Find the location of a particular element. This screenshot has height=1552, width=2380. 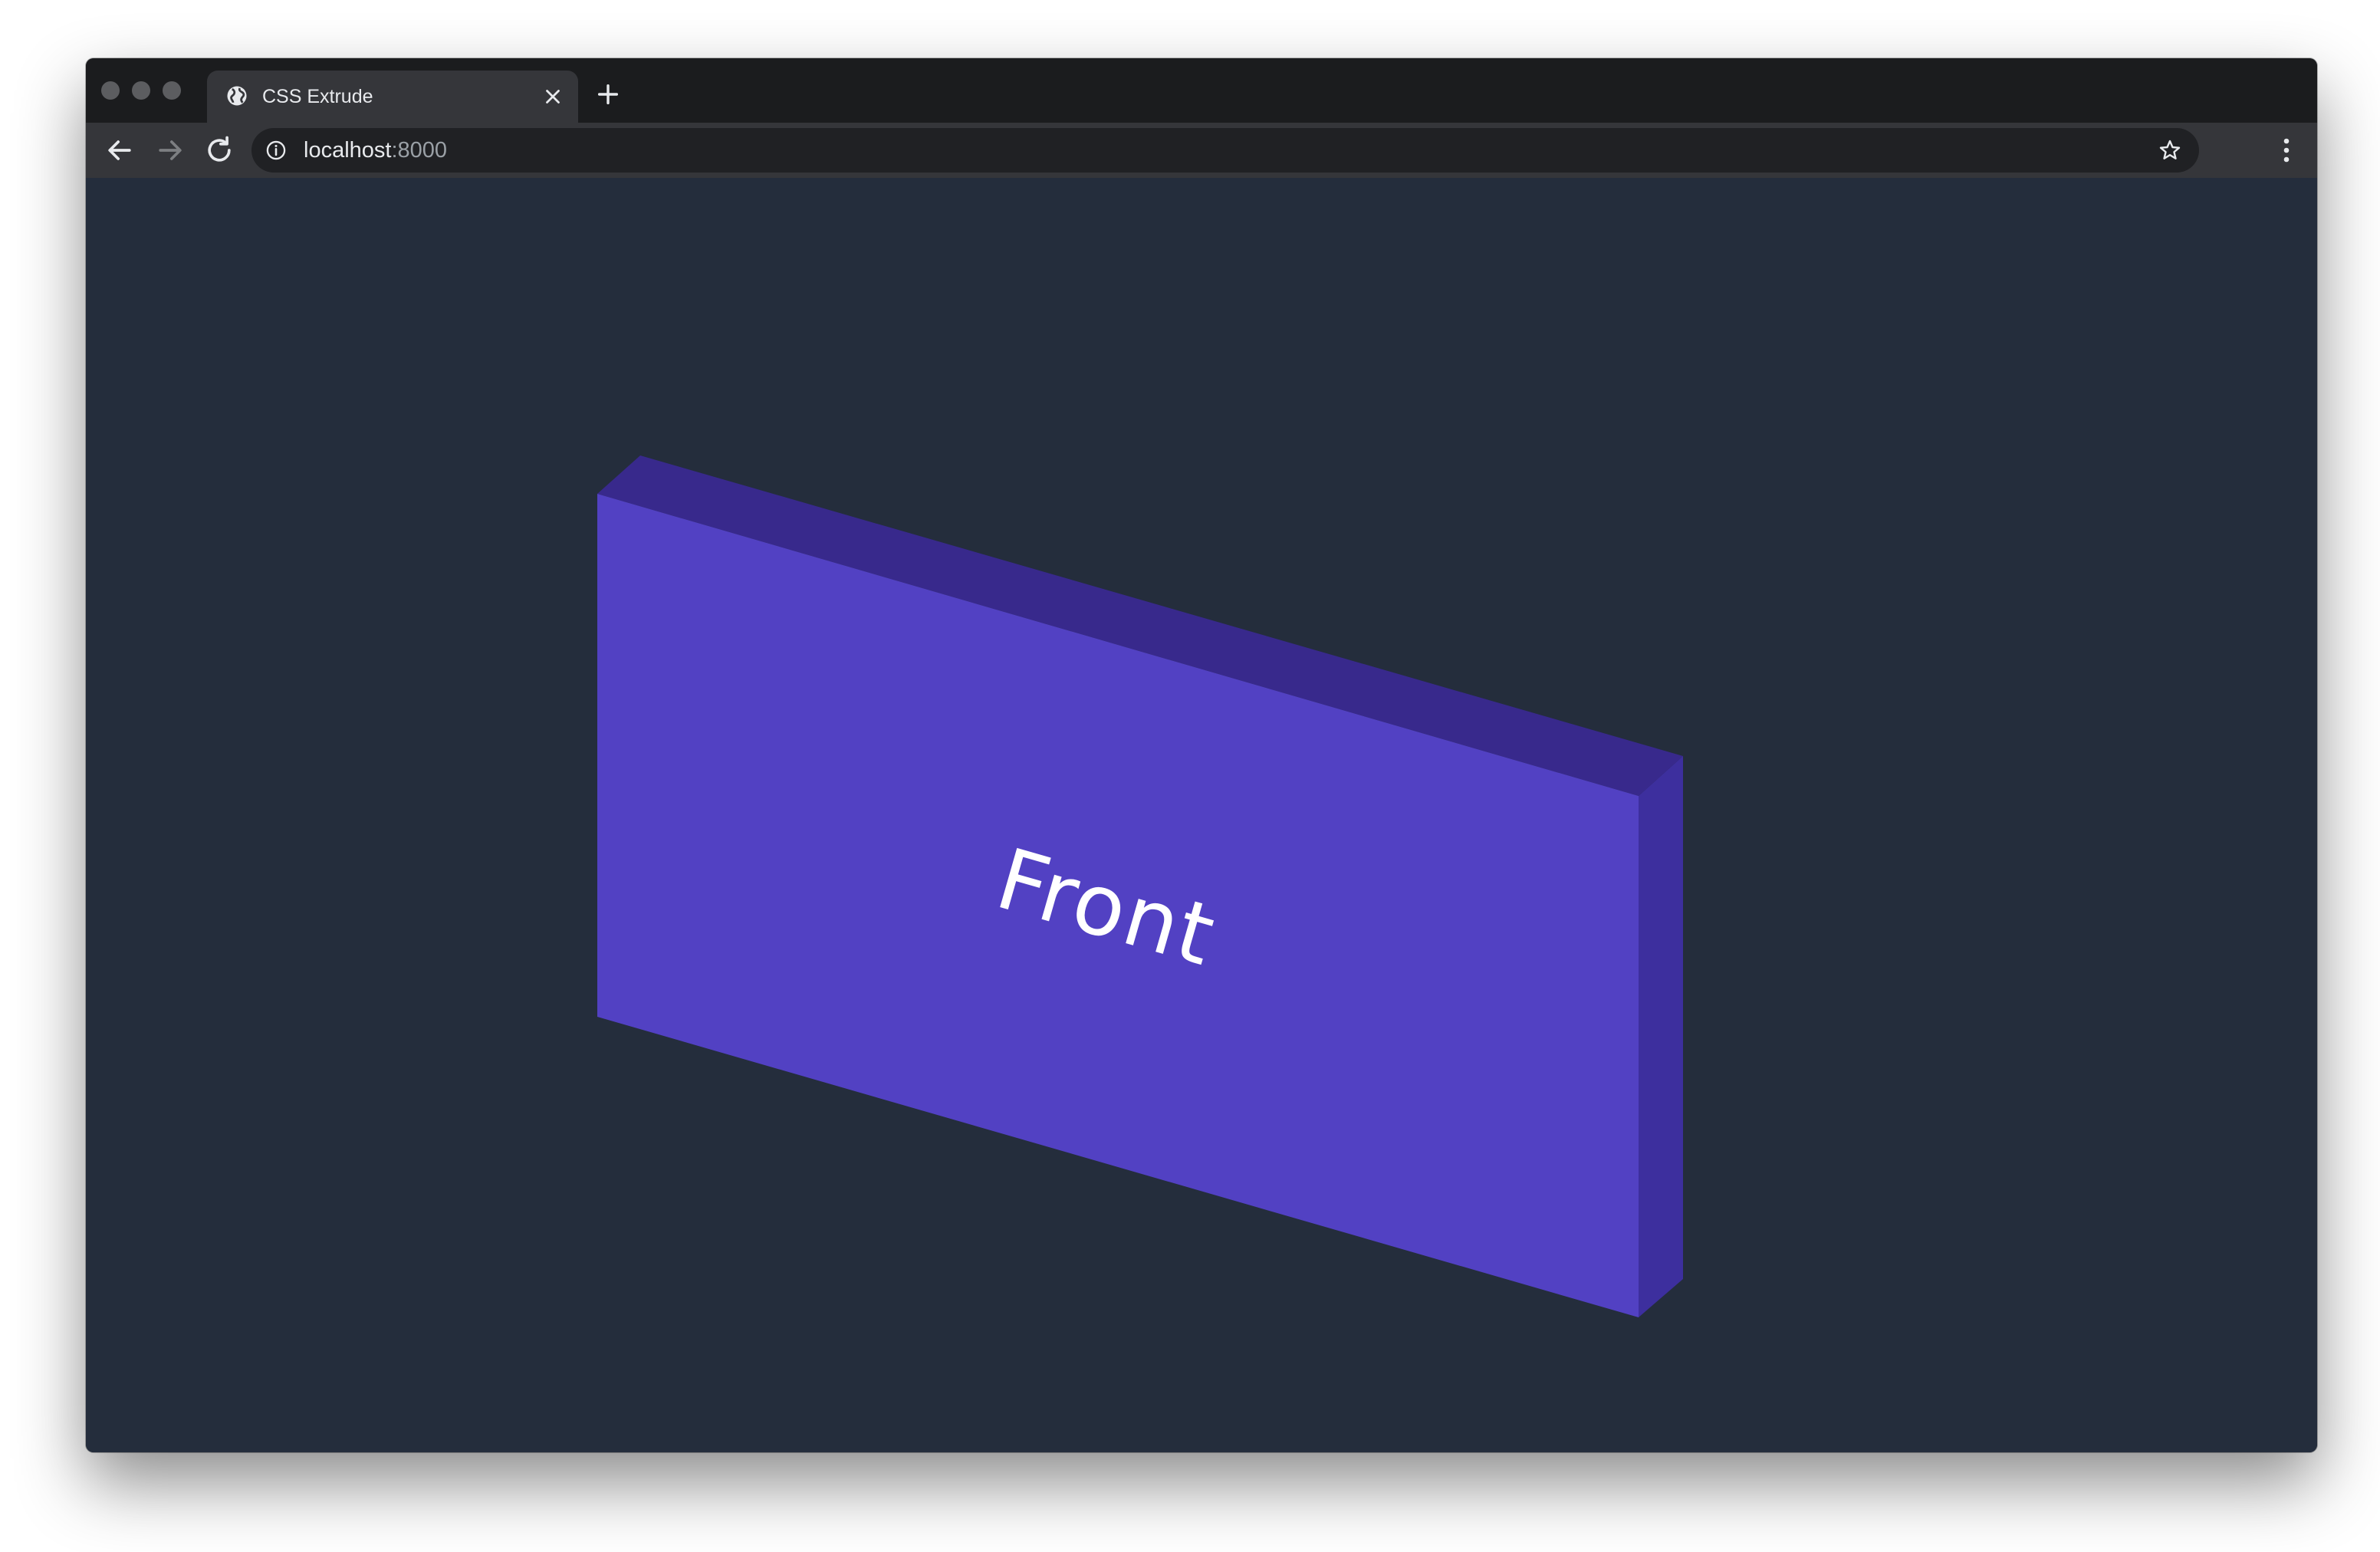

star-icon is located at coordinates (2170, 150).